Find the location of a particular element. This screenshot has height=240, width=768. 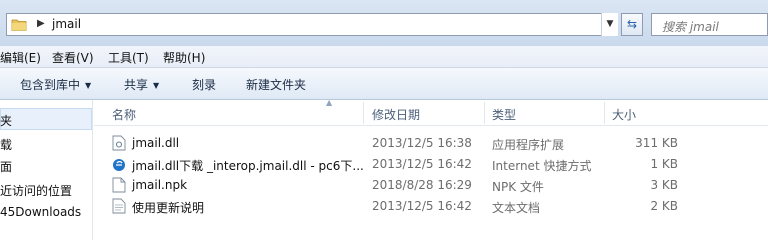

file-icon is located at coordinates (119, 185).